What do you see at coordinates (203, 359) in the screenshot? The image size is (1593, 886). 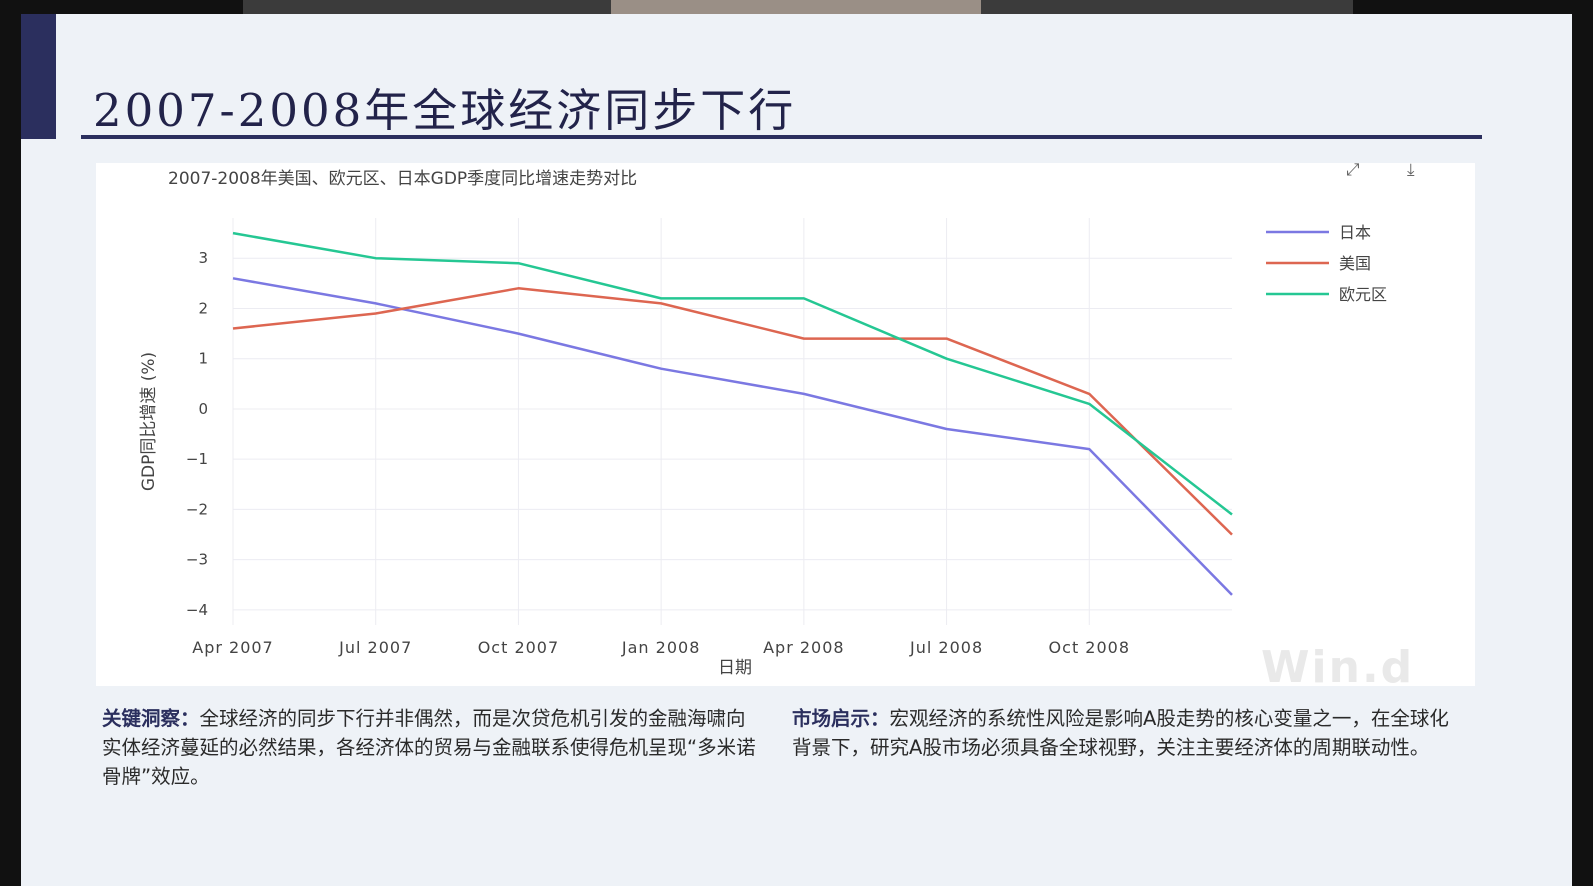 I see `y-tick-label: 1` at bounding box center [203, 359].